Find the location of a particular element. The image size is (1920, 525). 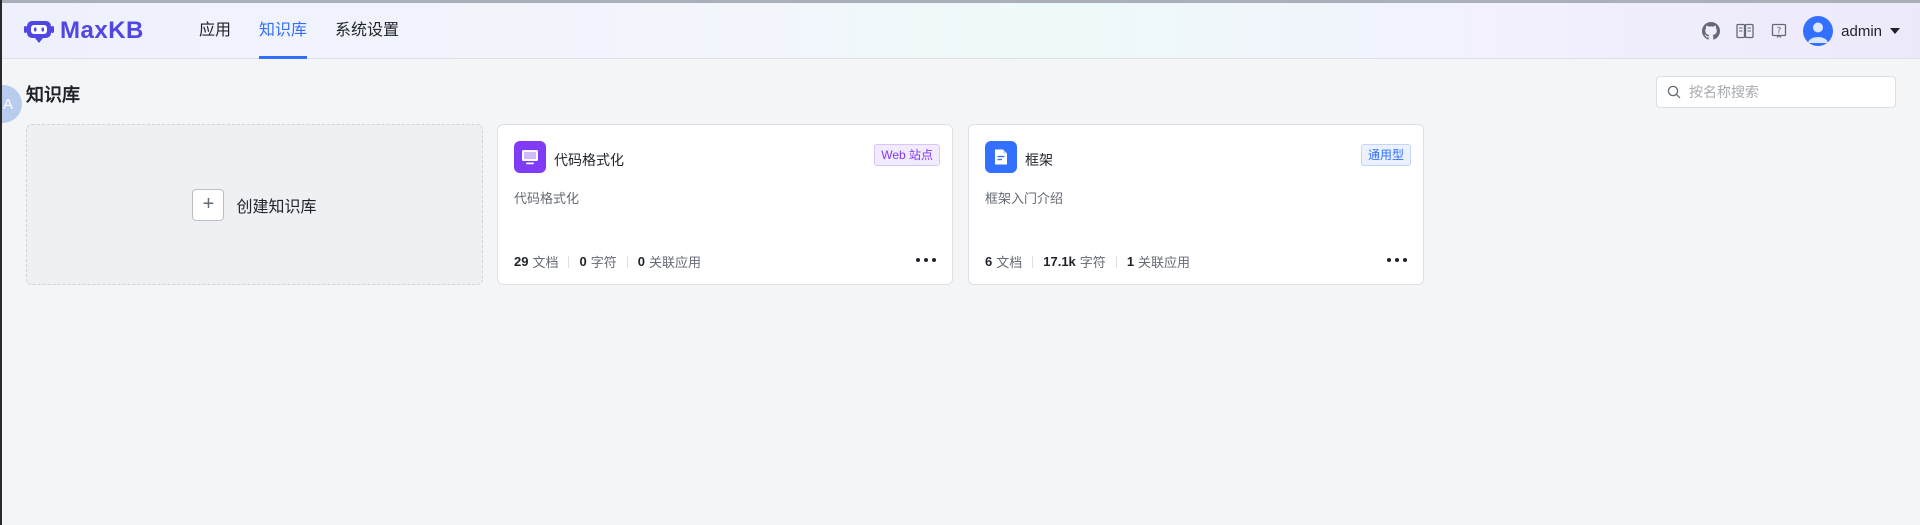

search-input is located at coordinates (1789, 92).